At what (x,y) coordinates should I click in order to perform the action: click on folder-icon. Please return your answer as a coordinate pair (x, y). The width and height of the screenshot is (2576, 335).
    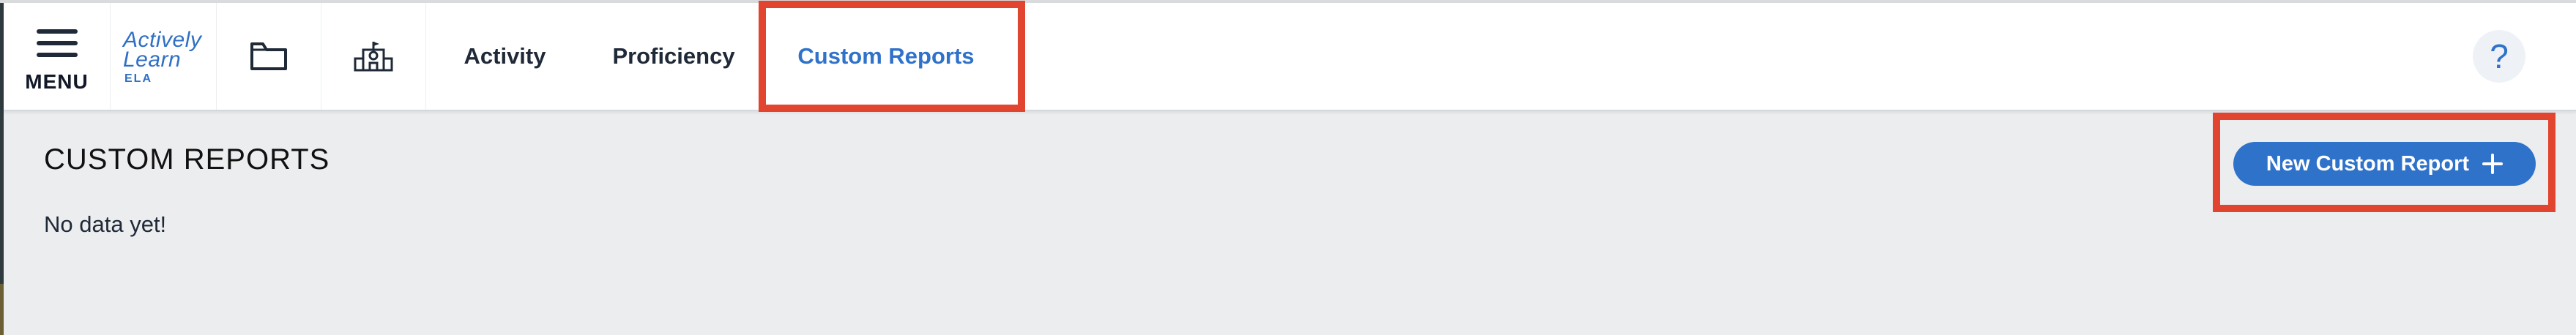
    Looking at the image, I should click on (268, 56).